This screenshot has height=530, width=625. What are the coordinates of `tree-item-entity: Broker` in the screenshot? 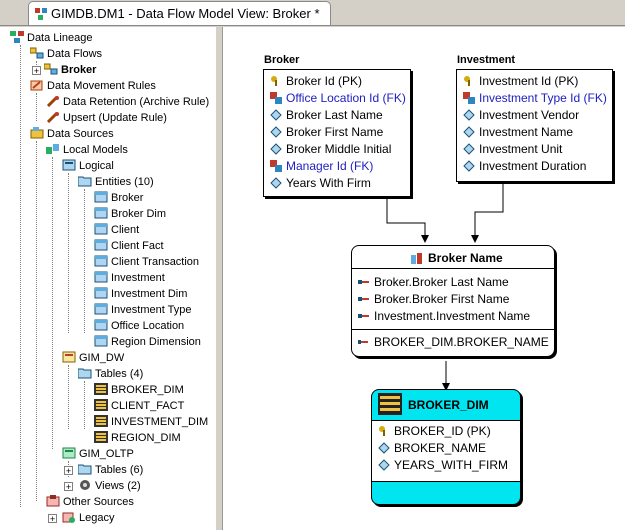 It's located at (118, 198).